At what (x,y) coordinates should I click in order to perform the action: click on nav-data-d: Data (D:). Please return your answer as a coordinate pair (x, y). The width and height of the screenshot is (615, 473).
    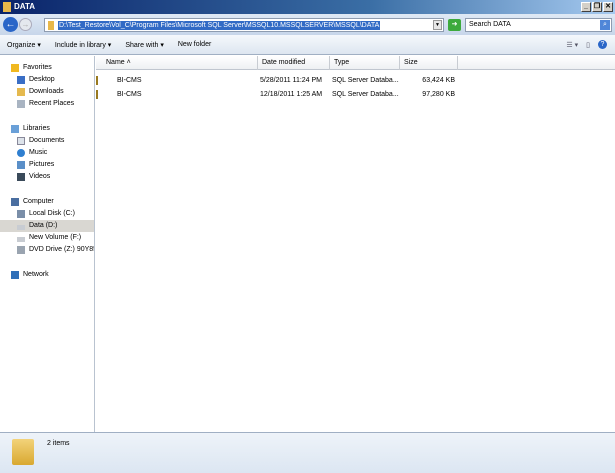
    Looking at the image, I should click on (47, 226).